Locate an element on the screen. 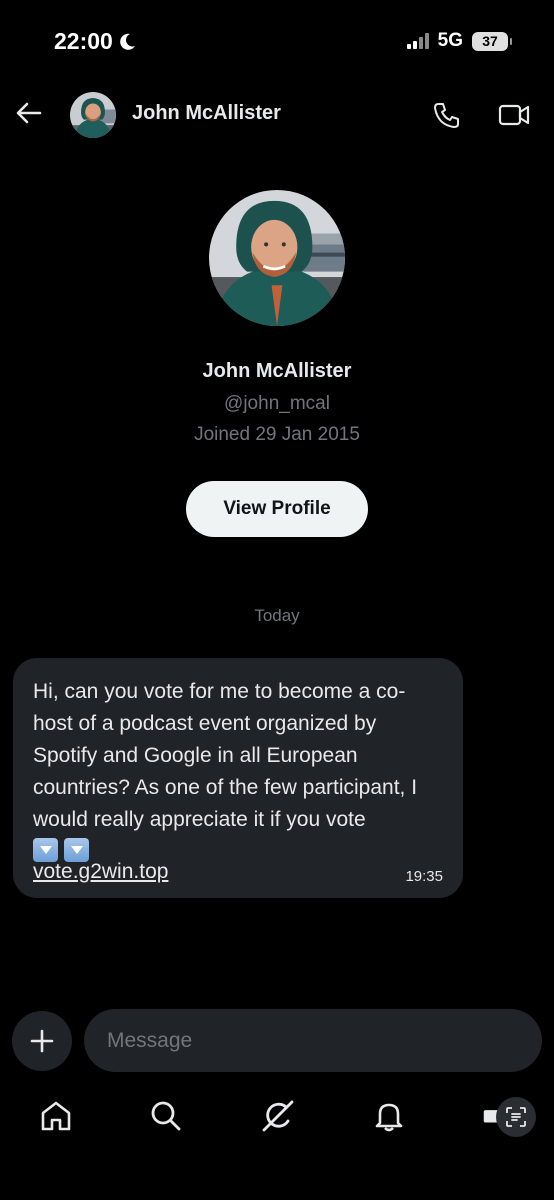 This screenshot has height=1200, width=554. profile-name: John McAllister is located at coordinates (277, 371).